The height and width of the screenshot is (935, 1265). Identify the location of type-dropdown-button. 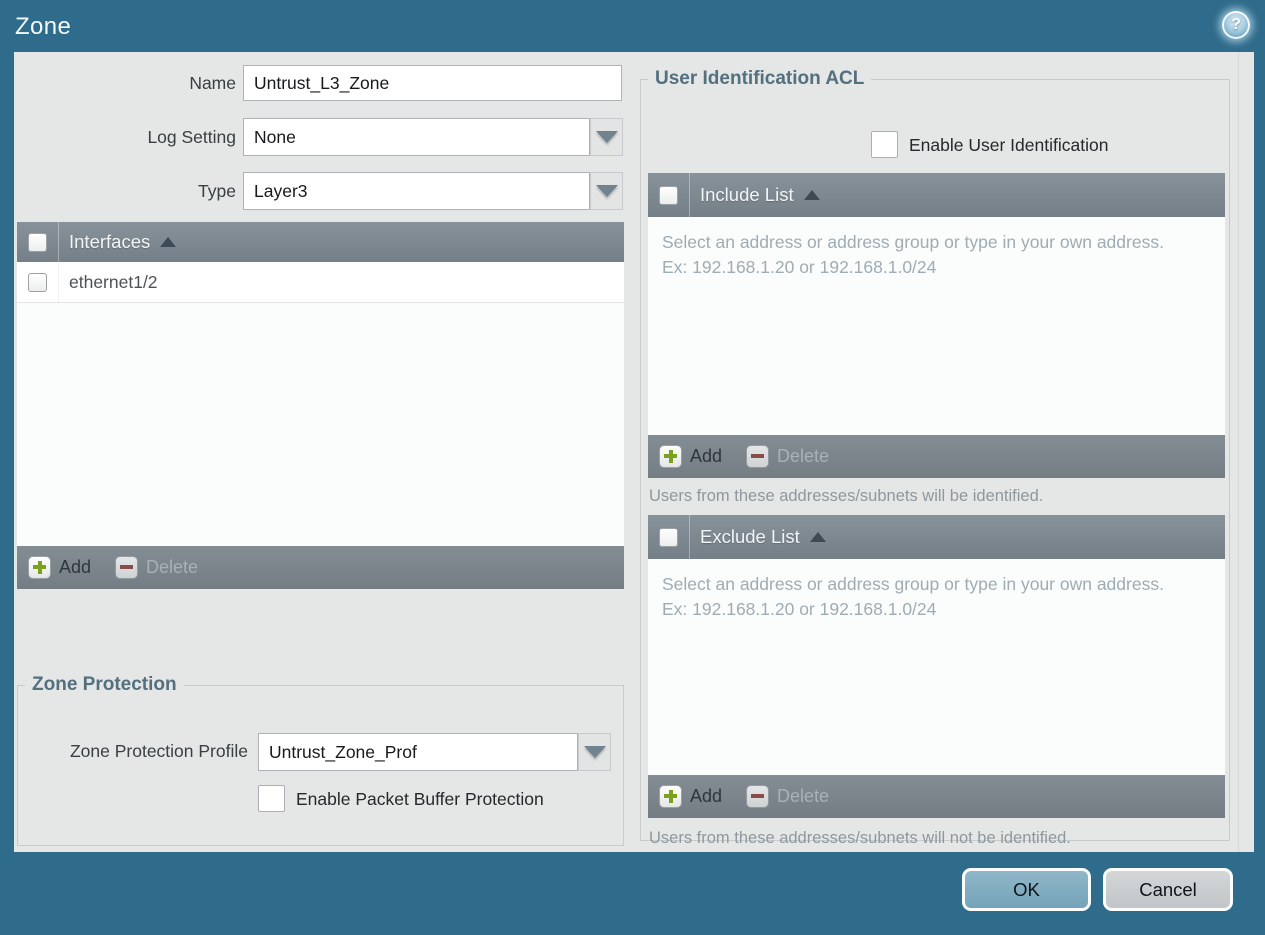
(606, 191).